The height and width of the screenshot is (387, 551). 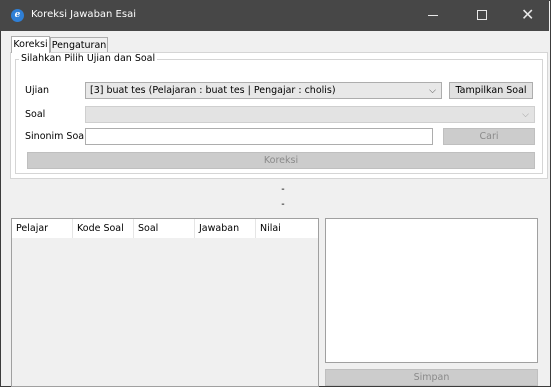 What do you see at coordinates (79, 45) in the screenshot?
I see `tab-pengaturan: Pengaturan` at bounding box center [79, 45].